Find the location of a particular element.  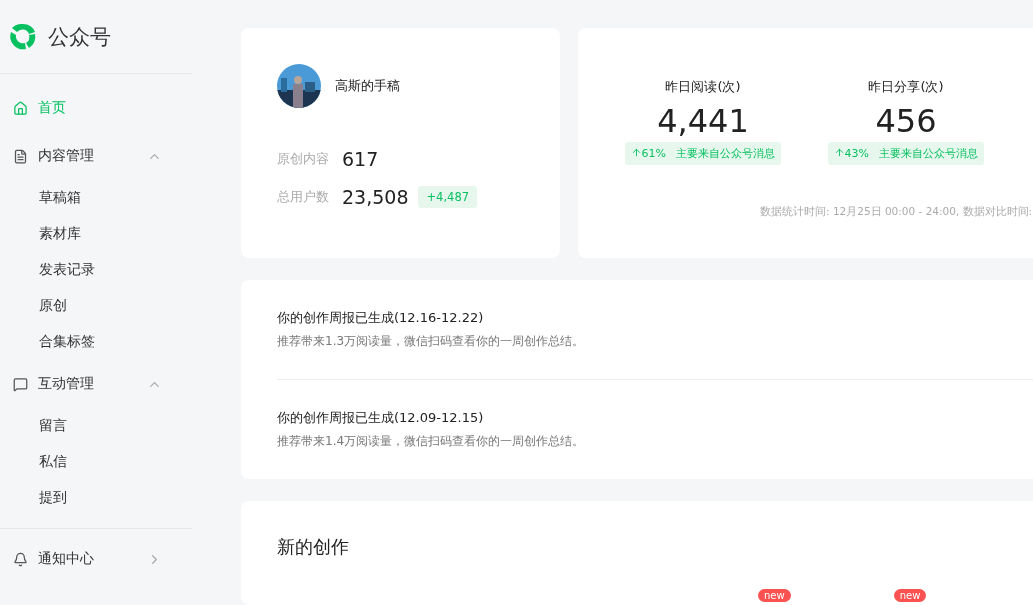

stats-note: 数据统计时间: 12月25日 00:00 - 24:00, 数据对比时间: is located at coordinates (896, 212).